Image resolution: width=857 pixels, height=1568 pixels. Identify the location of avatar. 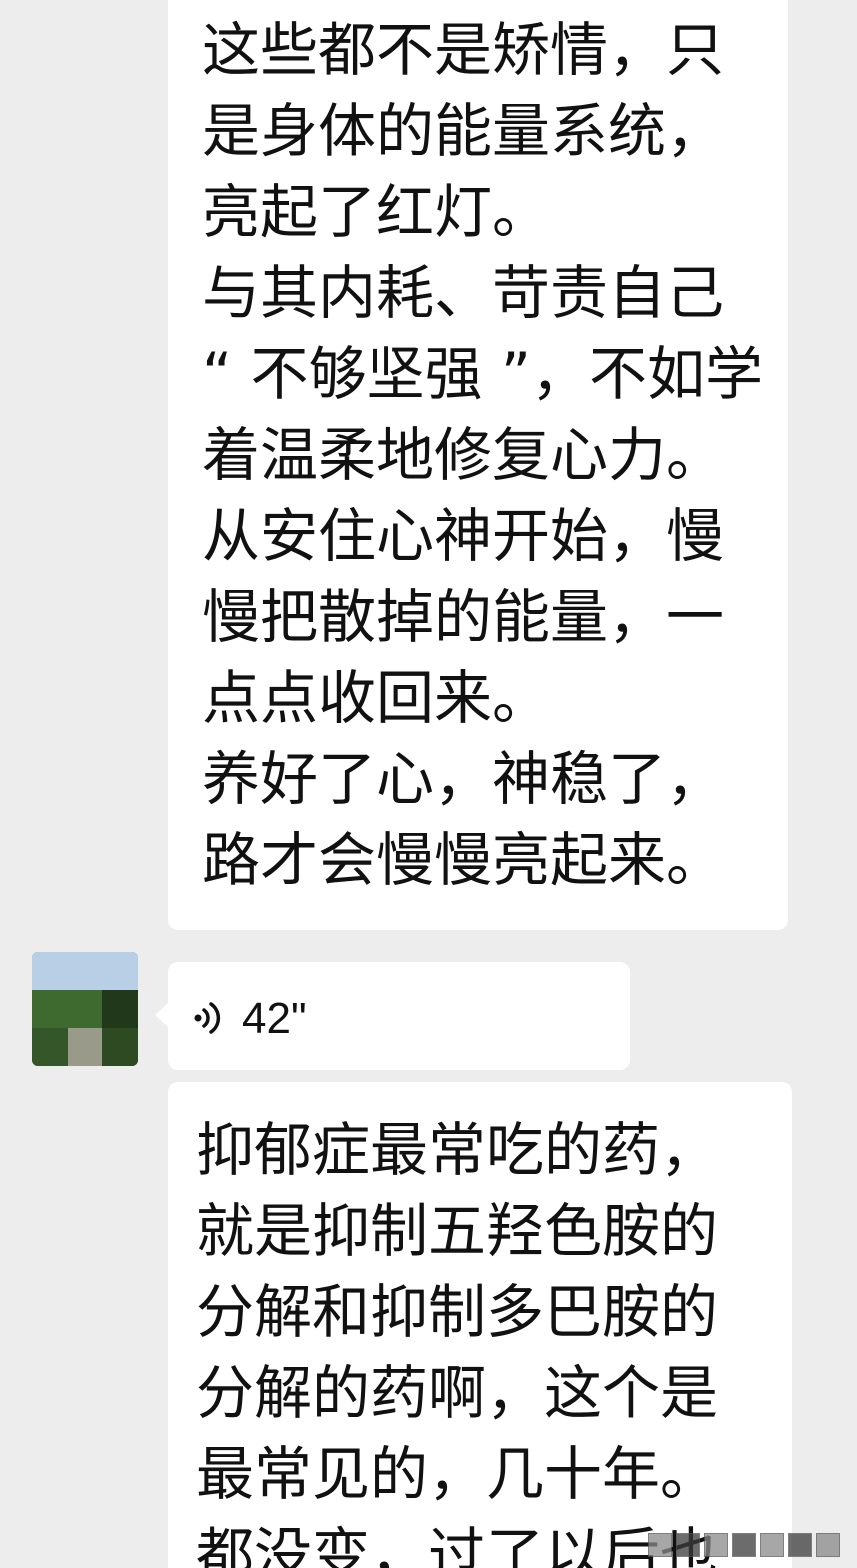
(85, 1009).